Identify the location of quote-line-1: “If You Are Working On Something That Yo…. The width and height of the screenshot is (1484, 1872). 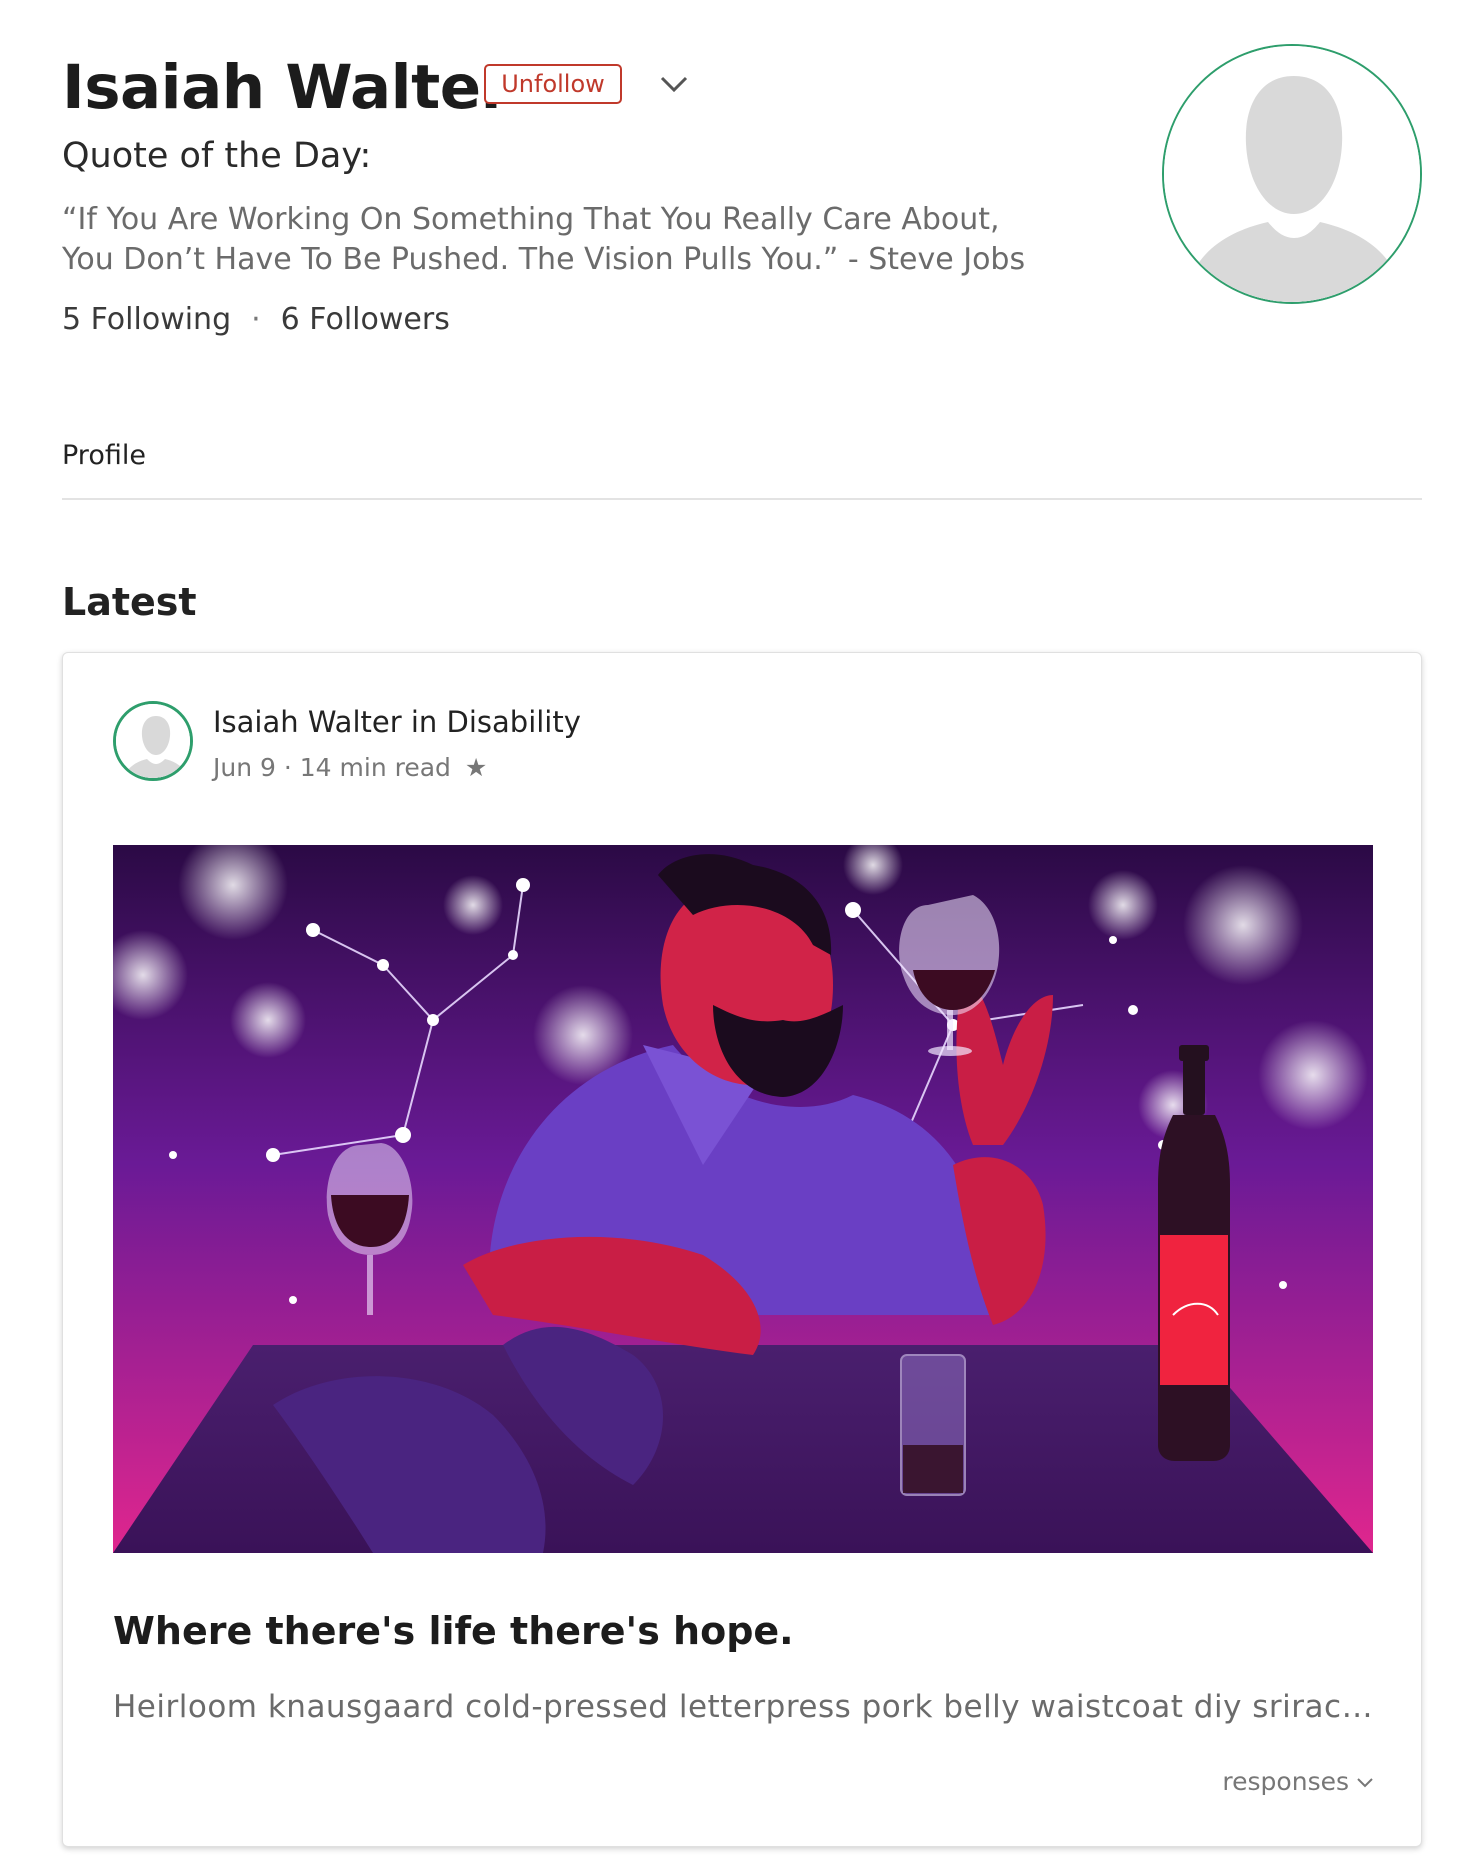
(531, 219).